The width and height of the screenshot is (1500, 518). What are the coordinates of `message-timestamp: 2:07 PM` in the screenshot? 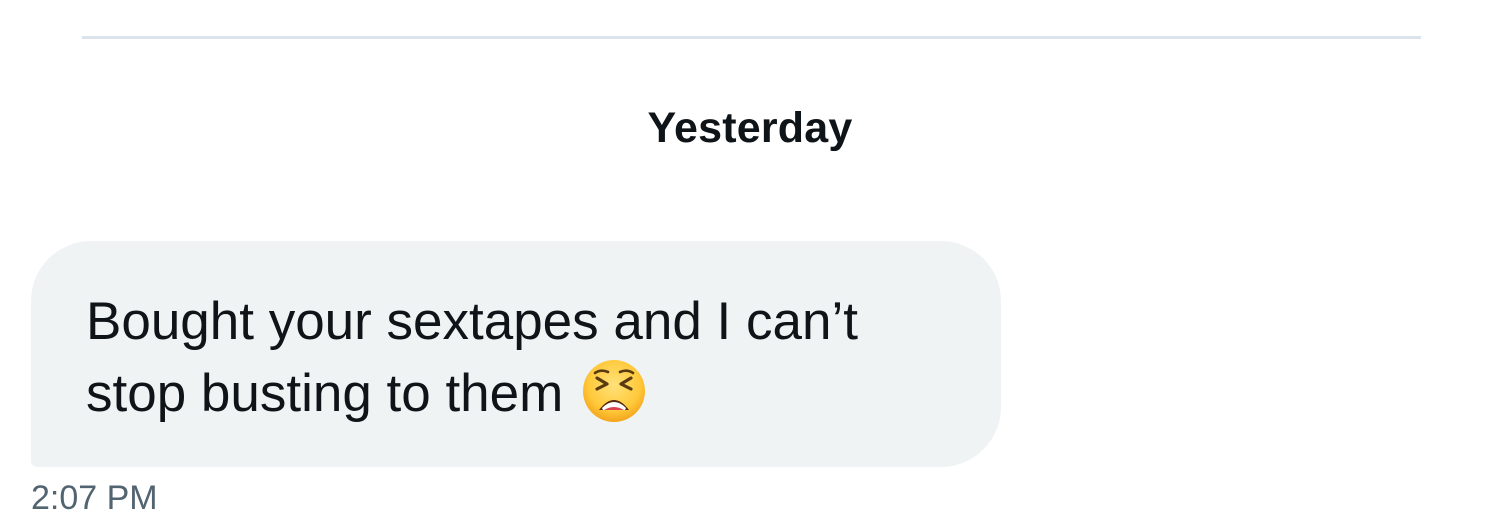 It's located at (94, 498).